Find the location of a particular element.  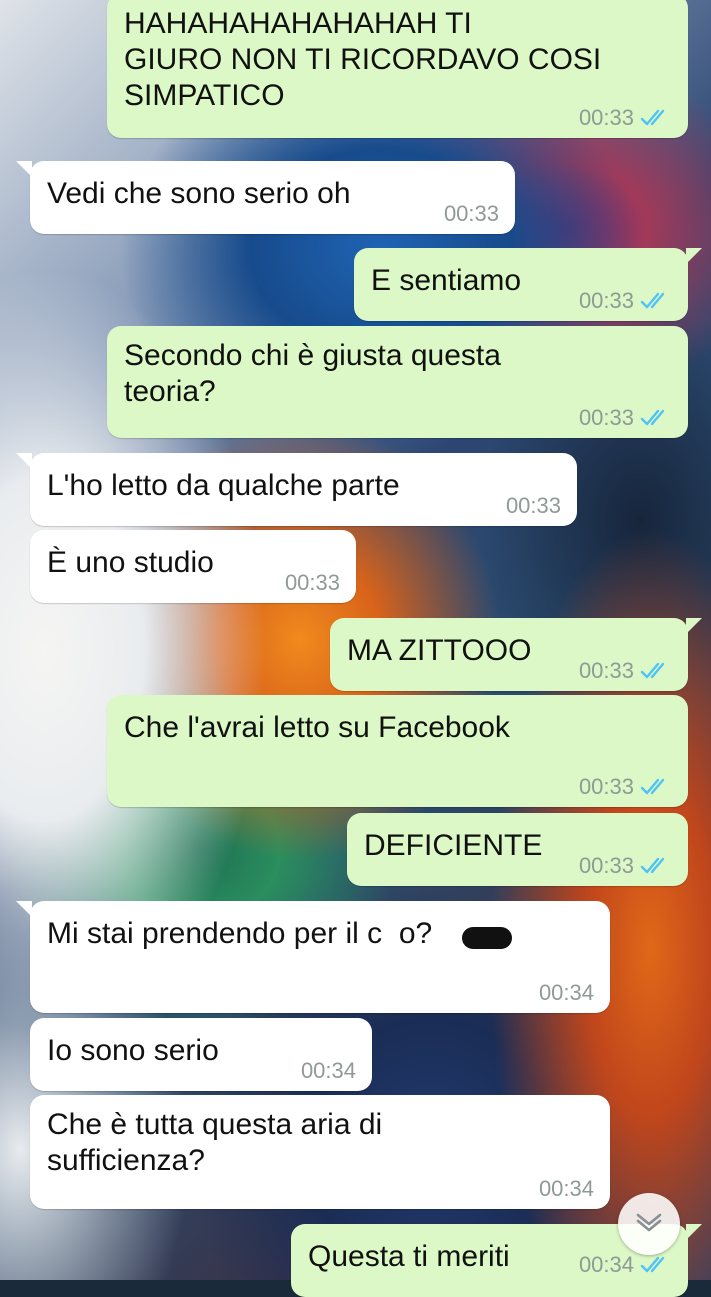

message-text: Che è tutta questa aria di sufficienza? is located at coordinates (215, 1142).